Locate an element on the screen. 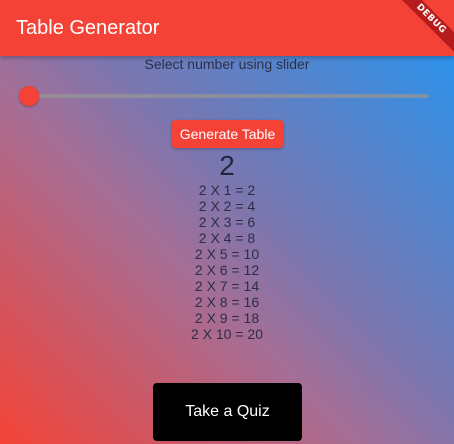 Image resolution: width=454 pixels, height=444 pixels. table-row: 2 X 8 = 16 is located at coordinates (227, 302).